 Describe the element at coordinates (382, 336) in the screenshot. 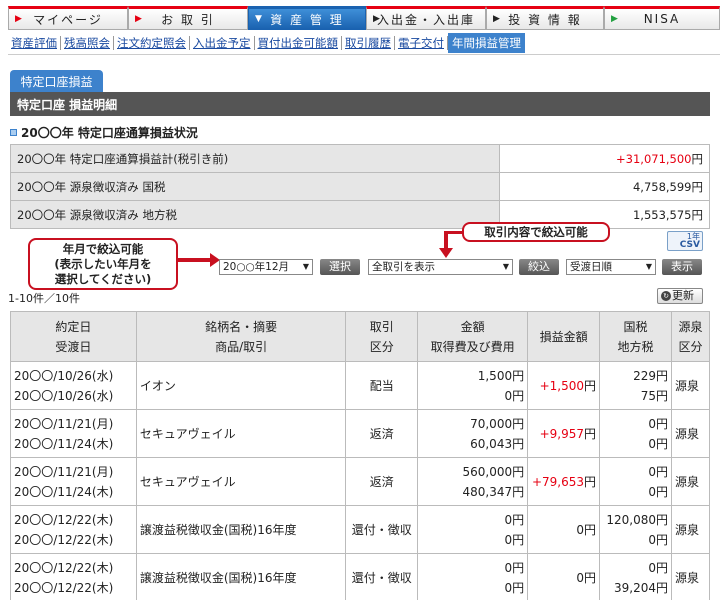

I see `col-header-trade-type: 取引 区分` at that location.